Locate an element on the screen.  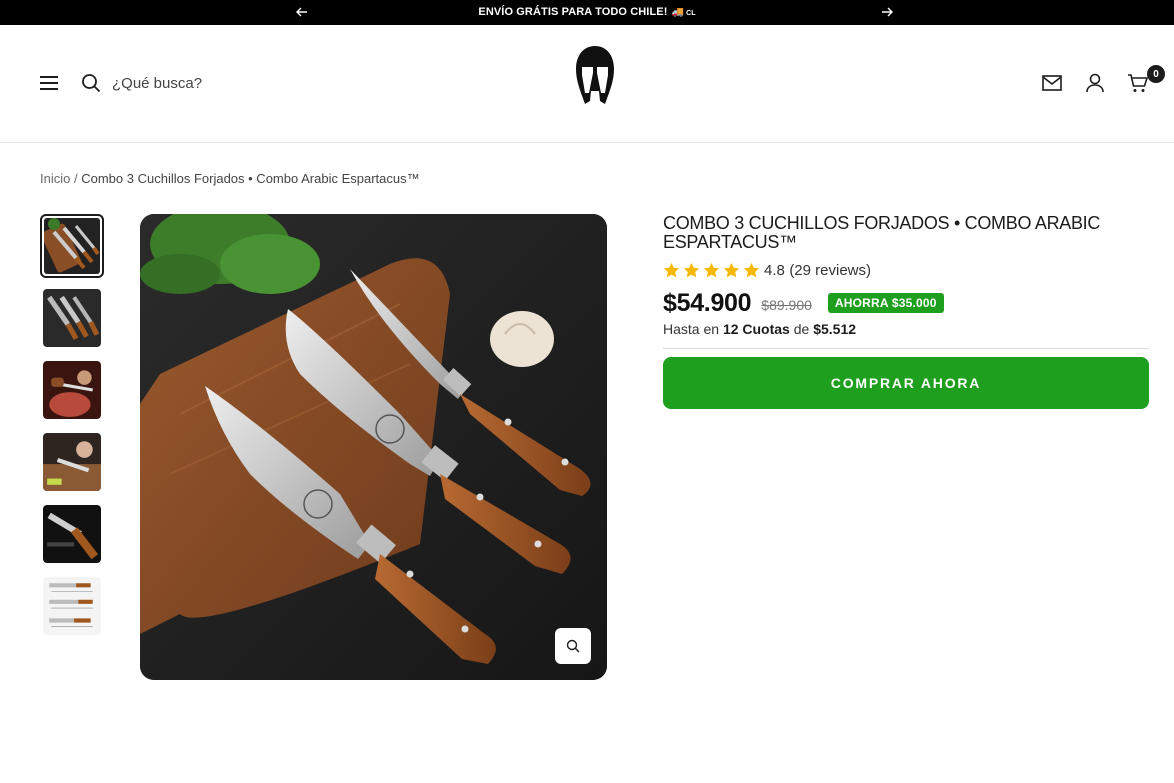
user-icon is located at coordinates (1095, 83).